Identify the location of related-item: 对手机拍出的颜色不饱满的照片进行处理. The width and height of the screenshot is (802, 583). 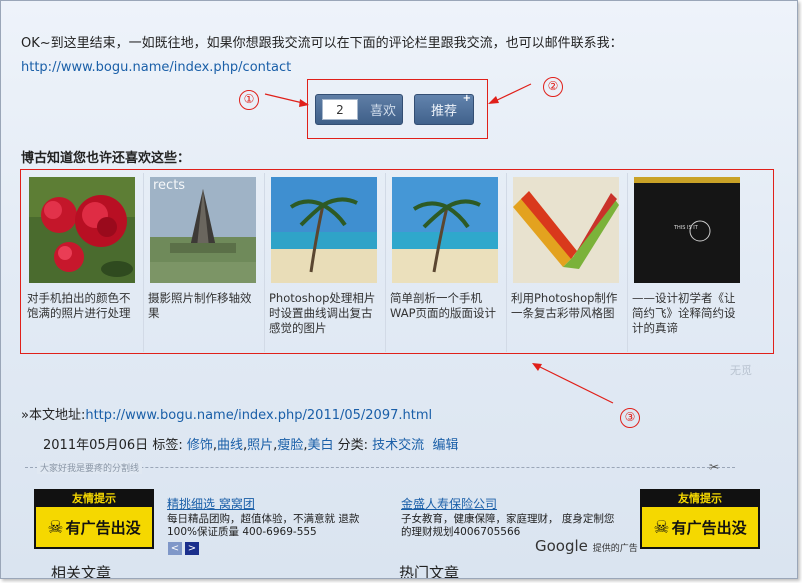
(83, 262).